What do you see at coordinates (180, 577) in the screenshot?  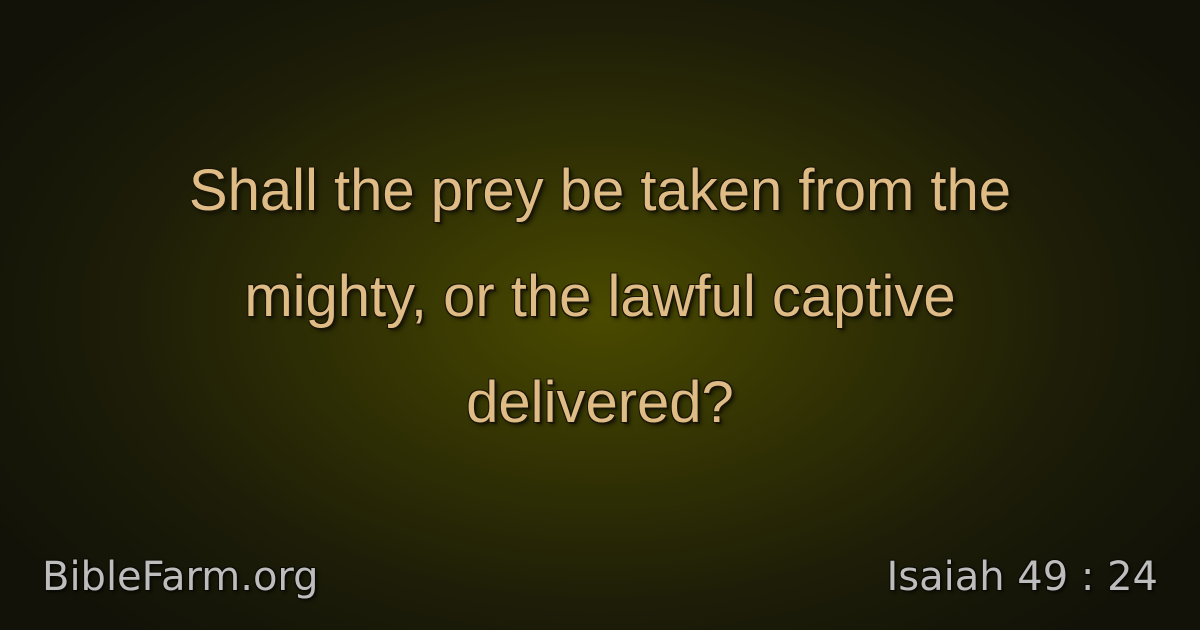 I see `site-watermark: BibleFarm.org` at bounding box center [180, 577].